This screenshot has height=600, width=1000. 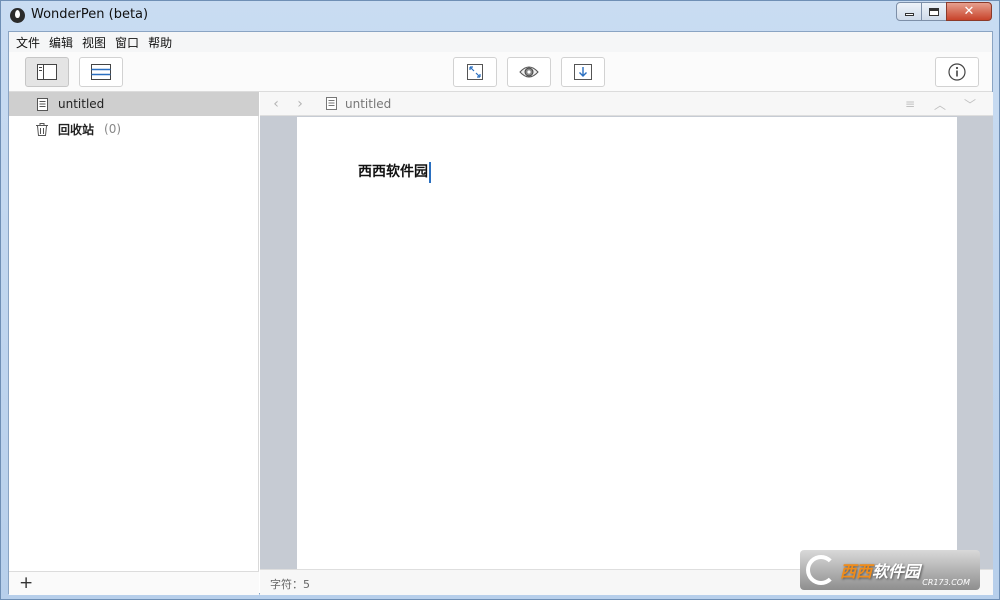 I want to click on close-button: ✕, so click(x=969, y=11).